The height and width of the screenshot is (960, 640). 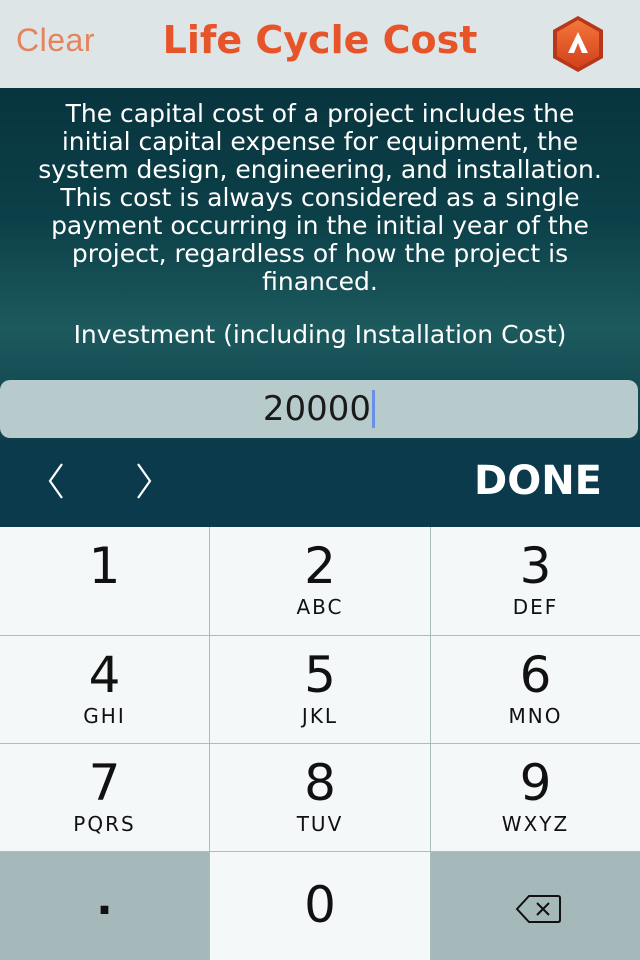 I want to click on key-letters: DEF, so click(x=535, y=607).